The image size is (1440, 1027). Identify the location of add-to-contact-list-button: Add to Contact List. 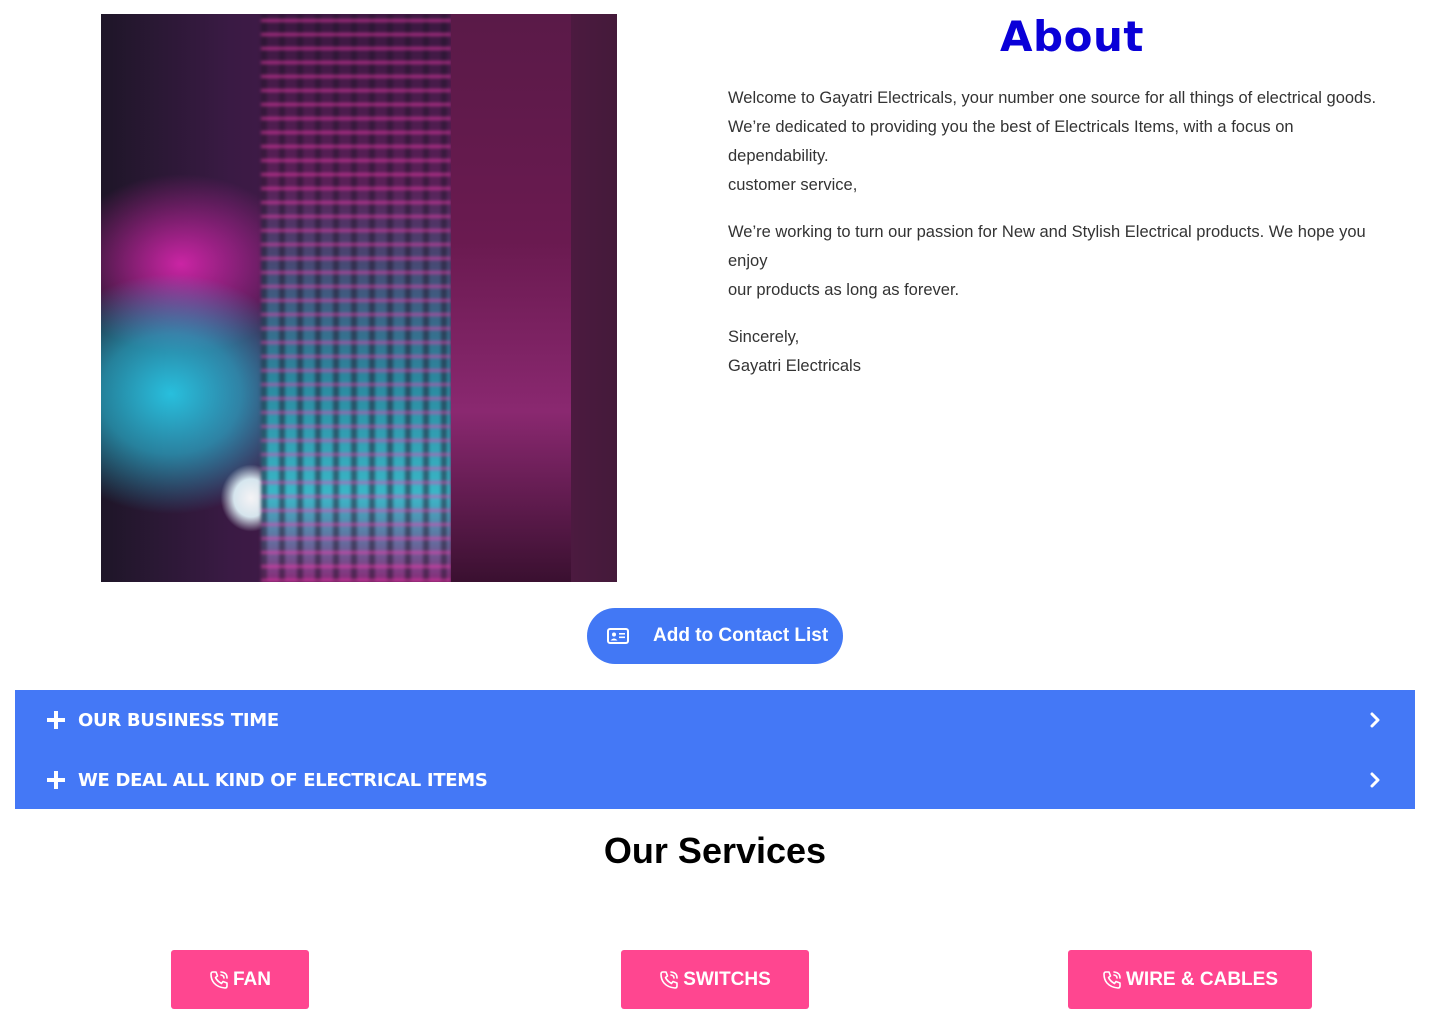
(715, 636).